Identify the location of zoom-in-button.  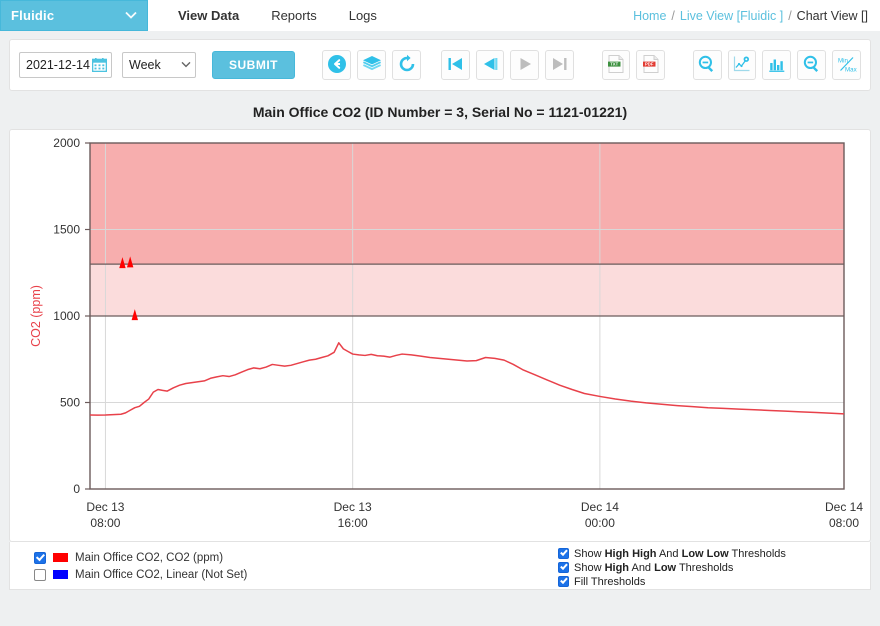
(707, 65).